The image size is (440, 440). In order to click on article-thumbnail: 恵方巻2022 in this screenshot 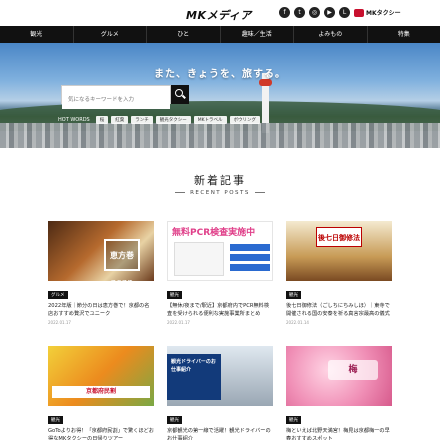, I will do `click(101, 251)`.